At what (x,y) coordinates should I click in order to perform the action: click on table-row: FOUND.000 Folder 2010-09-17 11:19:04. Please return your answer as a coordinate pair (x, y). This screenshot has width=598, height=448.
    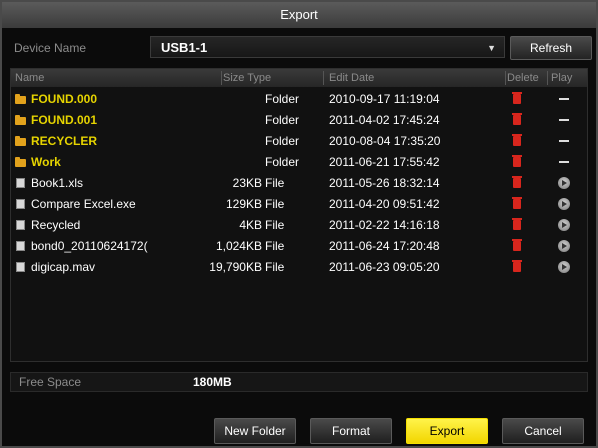
    Looking at the image, I should click on (299, 99).